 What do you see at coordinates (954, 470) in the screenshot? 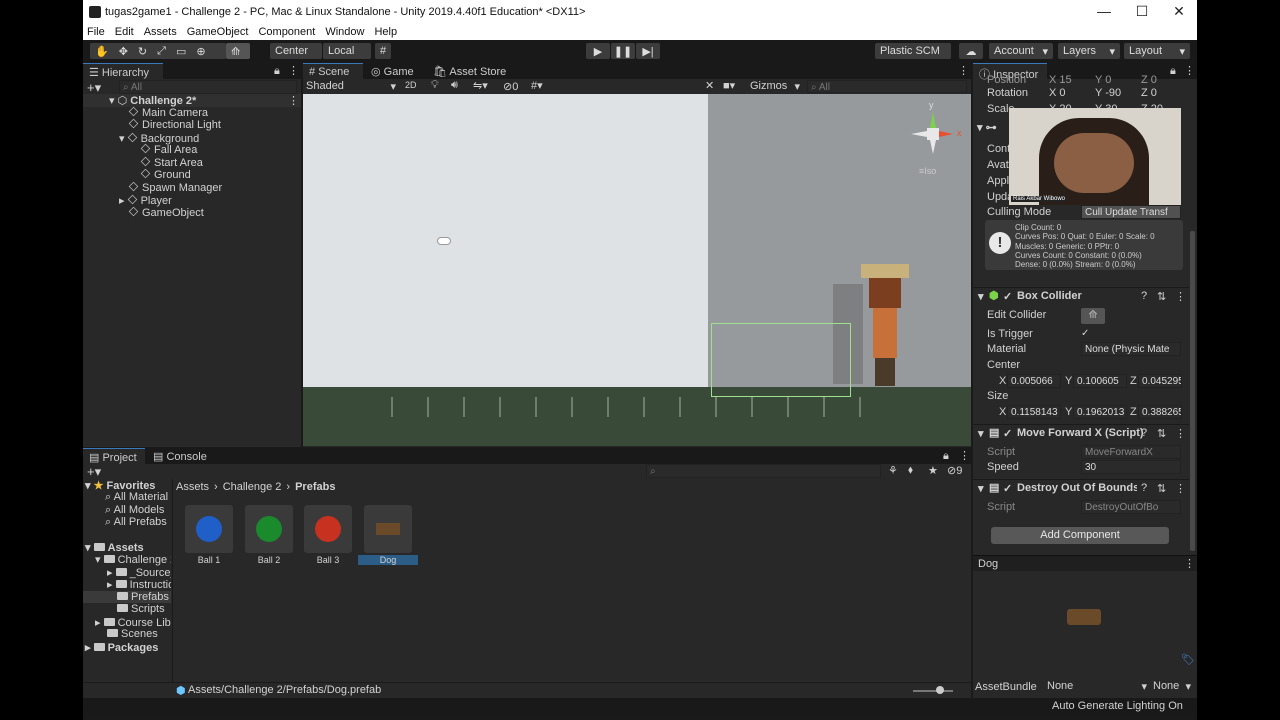
I see `hidden-packages-icon: ⊘9` at bounding box center [954, 470].